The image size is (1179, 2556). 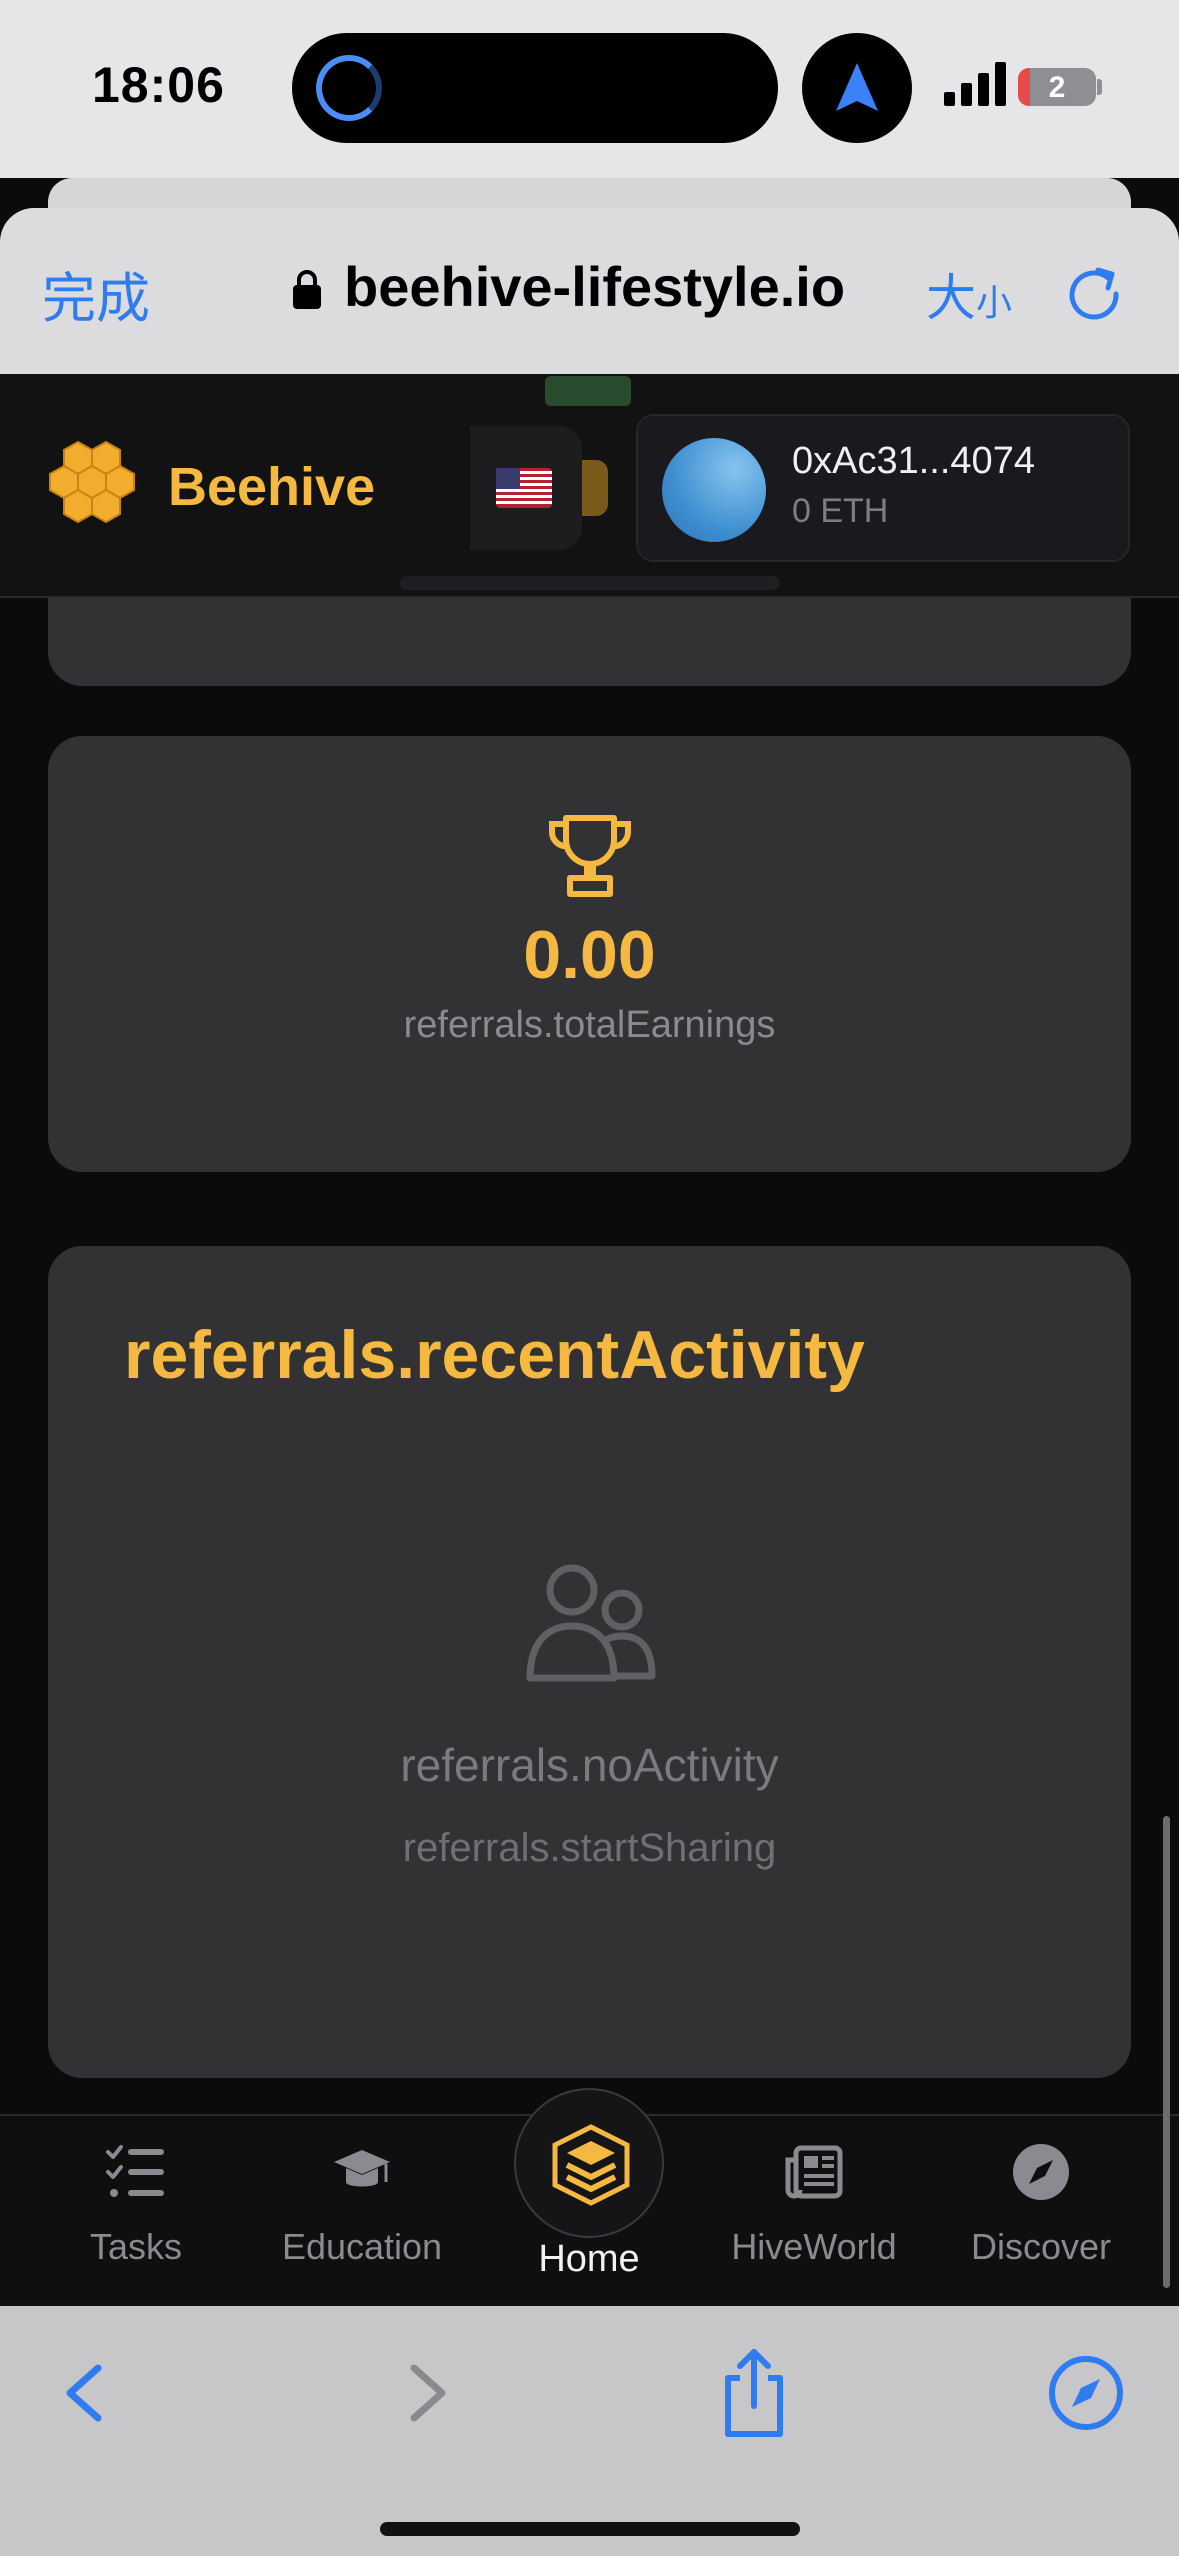 What do you see at coordinates (590, 2529) in the screenshot?
I see `home-indicator` at bounding box center [590, 2529].